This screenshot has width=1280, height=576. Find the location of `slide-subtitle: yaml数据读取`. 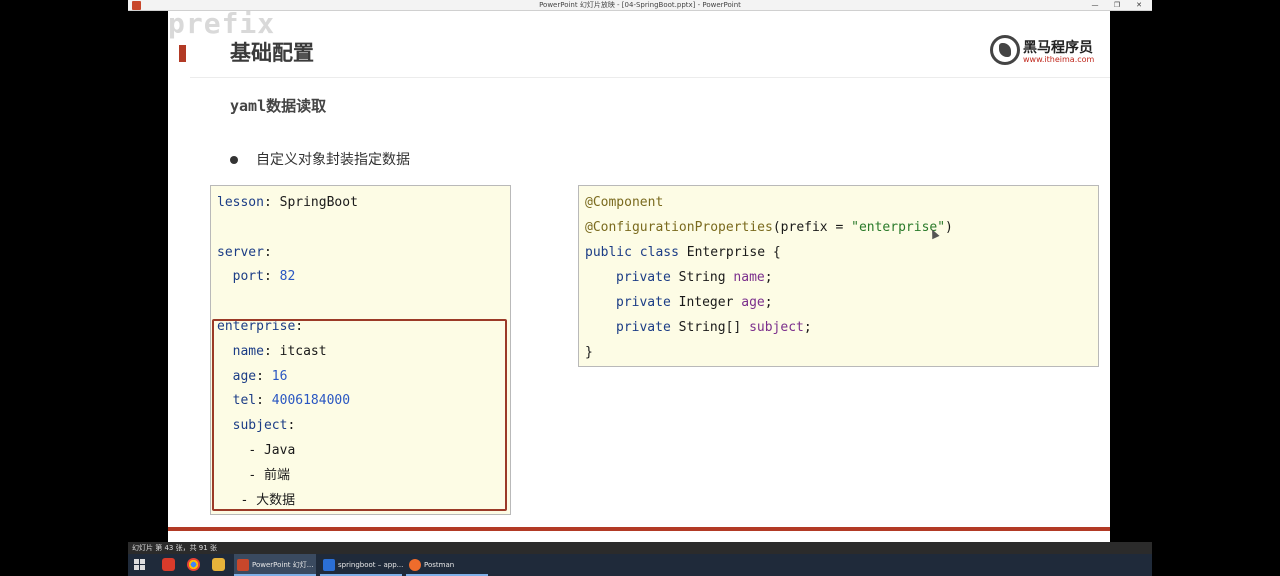

slide-subtitle: yaml数据读取 is located at coordinates (278, 106).